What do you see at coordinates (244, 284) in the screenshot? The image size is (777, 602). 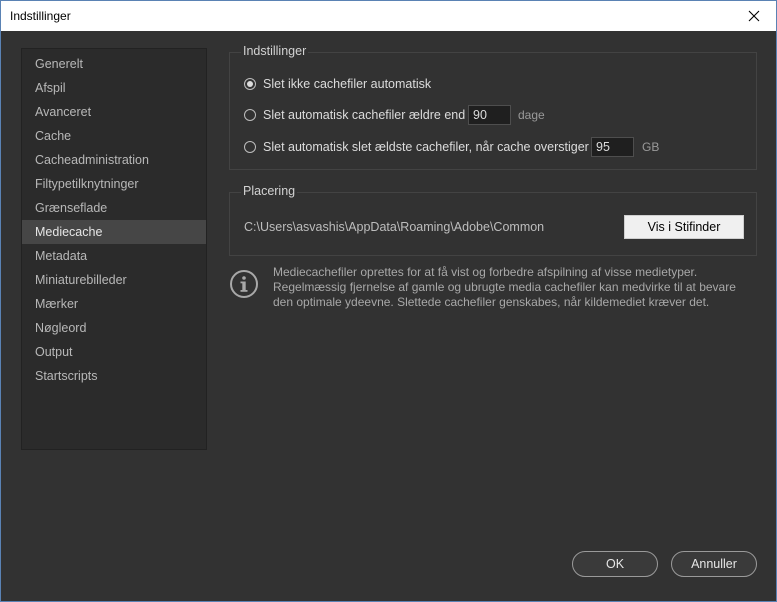 I see `info-icon` at bounding box center [244, 284].